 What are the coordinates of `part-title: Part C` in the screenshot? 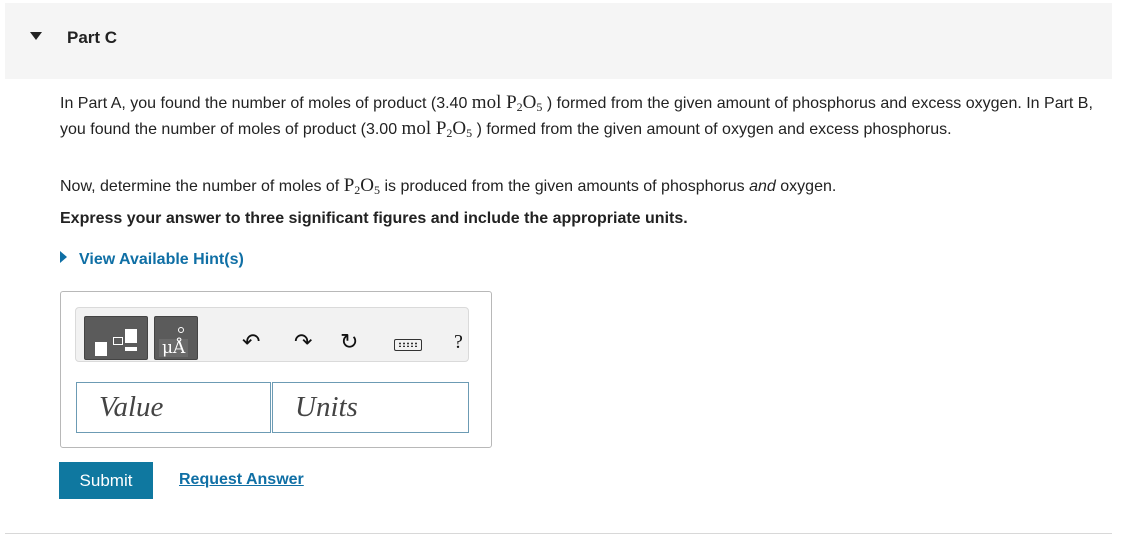 It's located at (92, 37).